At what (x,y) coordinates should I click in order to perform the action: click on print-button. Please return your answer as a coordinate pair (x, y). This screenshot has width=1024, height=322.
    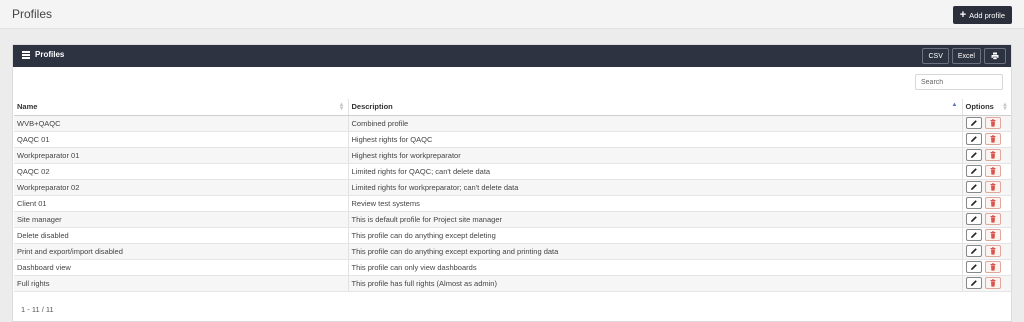
    Looking at the image, I should click on (995, 56).